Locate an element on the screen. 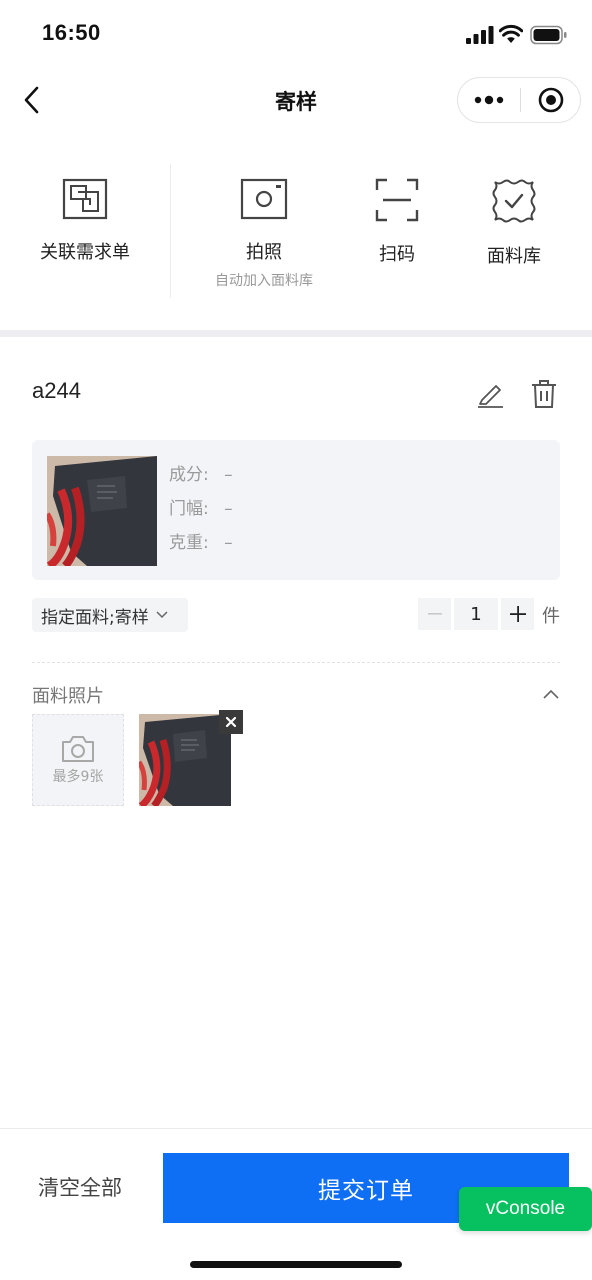  action-label: 关联需求单 is located at coordinates (85, 252).